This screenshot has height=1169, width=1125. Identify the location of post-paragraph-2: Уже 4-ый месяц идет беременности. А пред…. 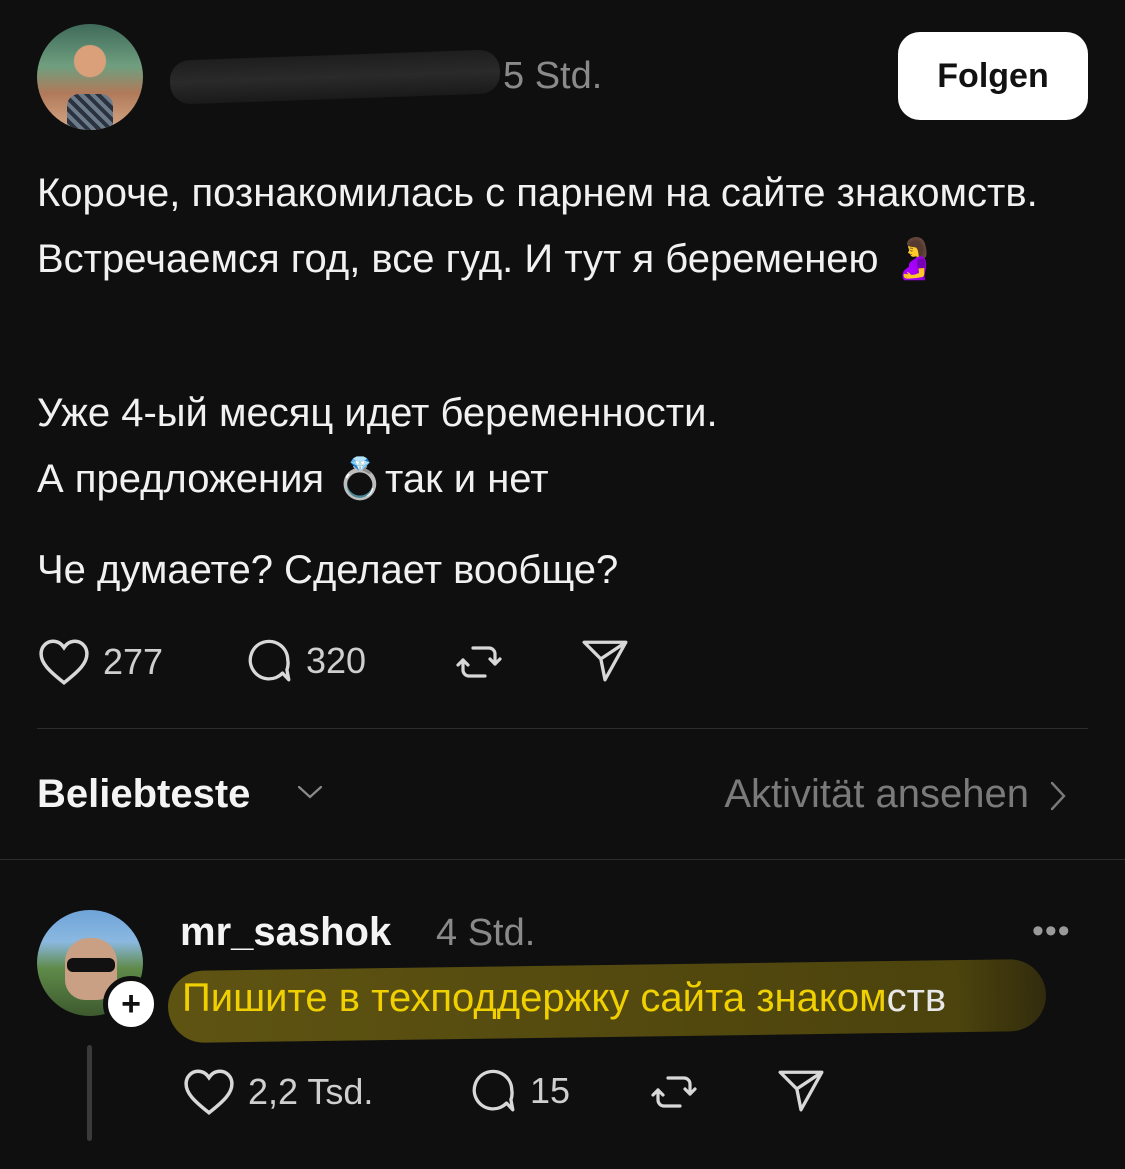
(567, 446).